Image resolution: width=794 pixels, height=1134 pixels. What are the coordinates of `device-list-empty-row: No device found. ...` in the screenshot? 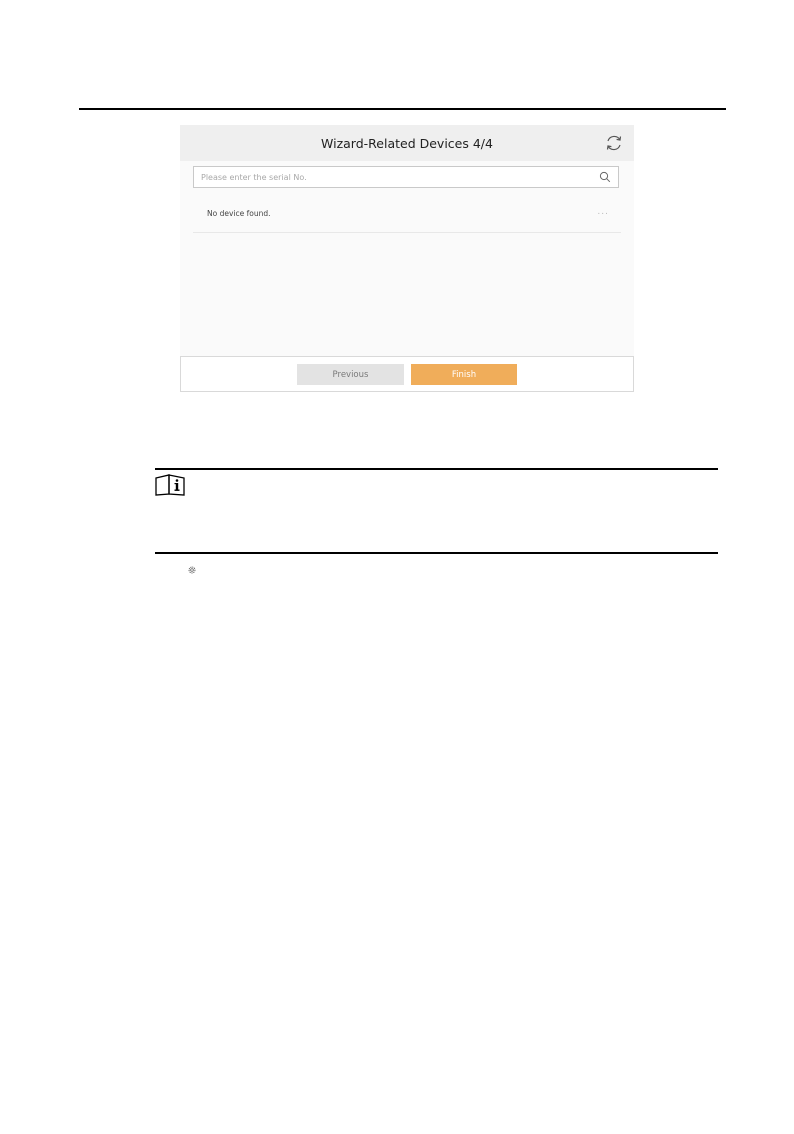 It's located at (407, 217).